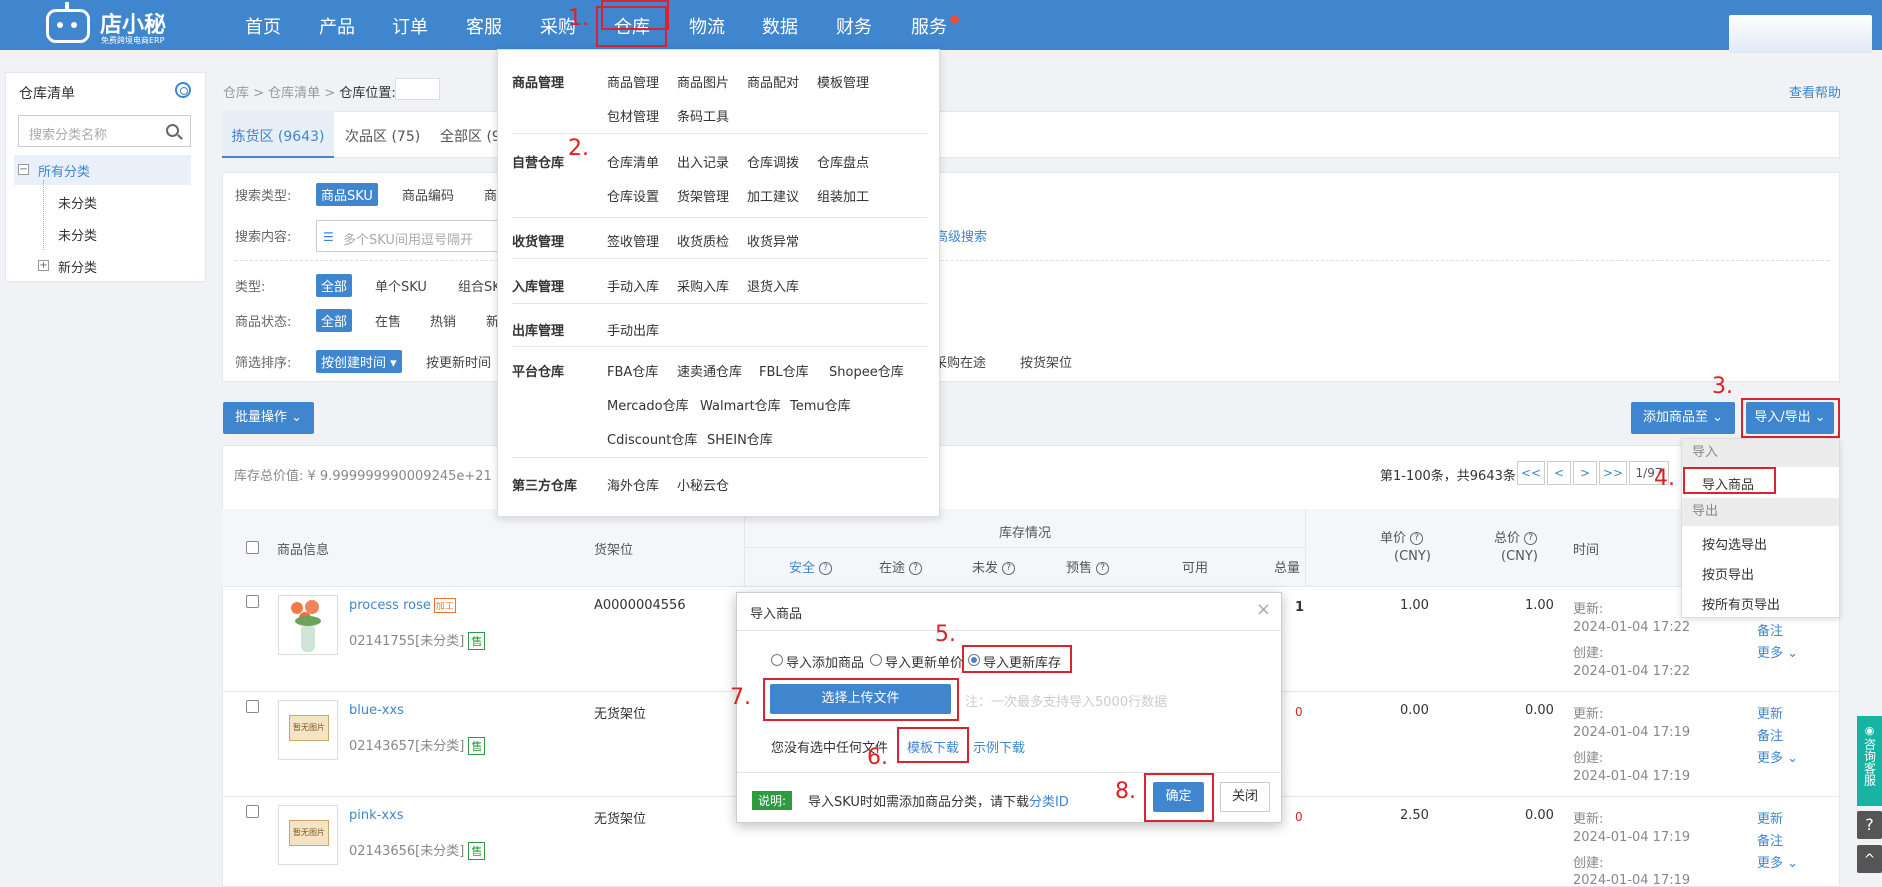 Image resolution: width=1882 pixels, height=887 pixels. What do you see at coordinates (388, 320) in the screenshot?
I see `status-on-sale: 在售` at bounding box center [388, 320].